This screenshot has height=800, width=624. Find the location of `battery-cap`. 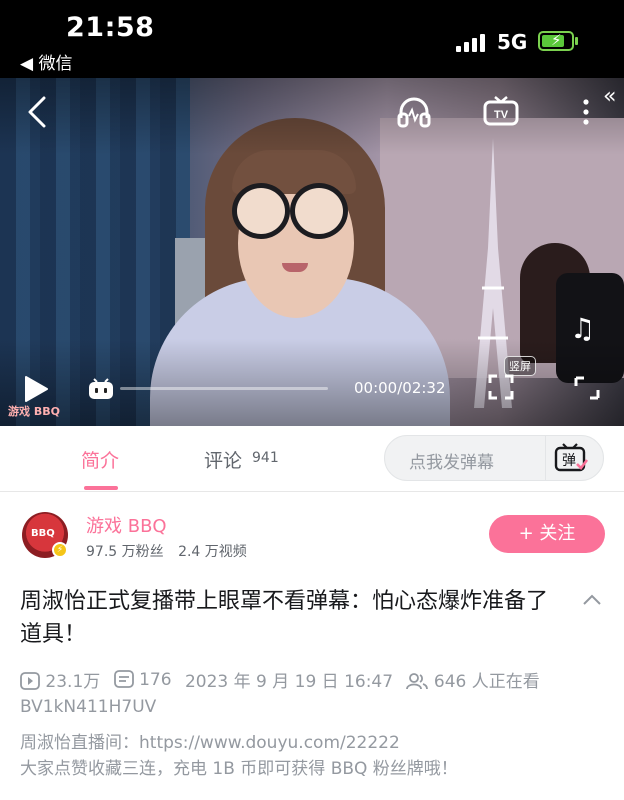

battery-cap is located at coordinates (576, 41).